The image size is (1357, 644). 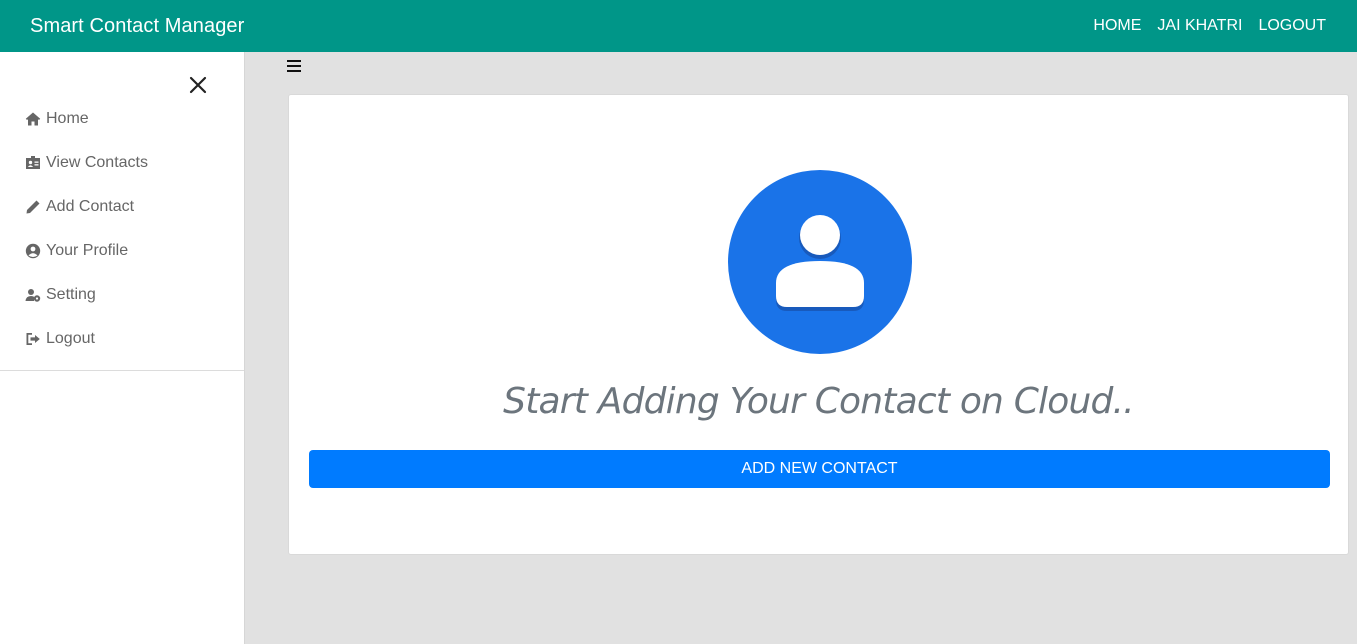 What do you see at coordinates (122, 119) in the screenshot?
I see `sidebar-item-home: Home` at bounding box center [122, 119].